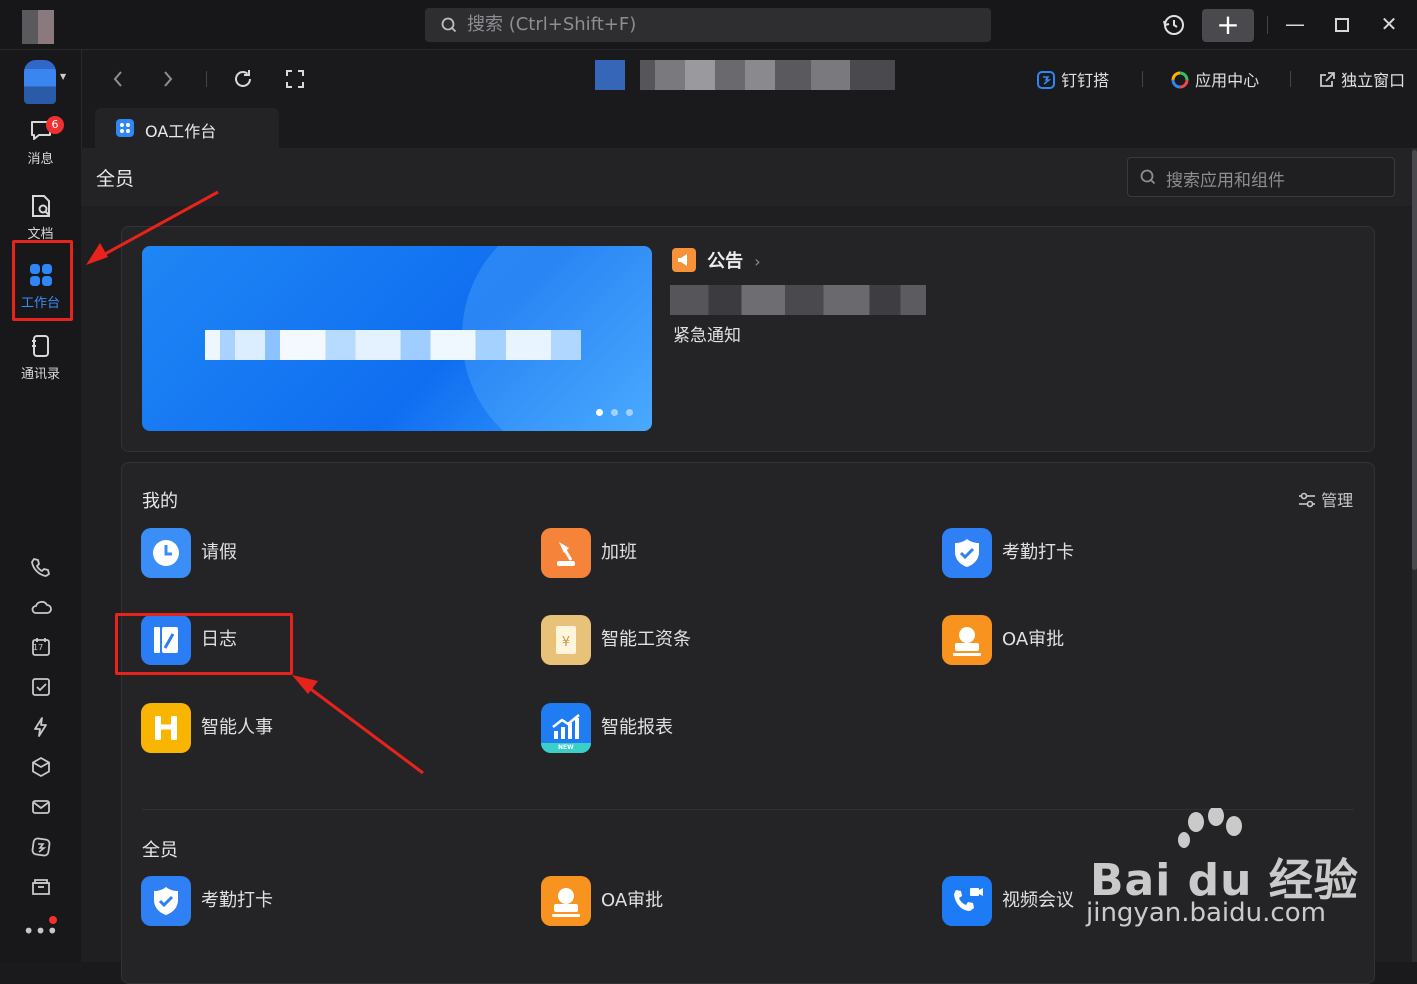 The width and height of the screenshot is (1417, 984). What do you see at coordinates (747, 177) in the screenshot?
I see `workbench-header: 全员 搜索应用和组件` at bounding box center [747, 177].